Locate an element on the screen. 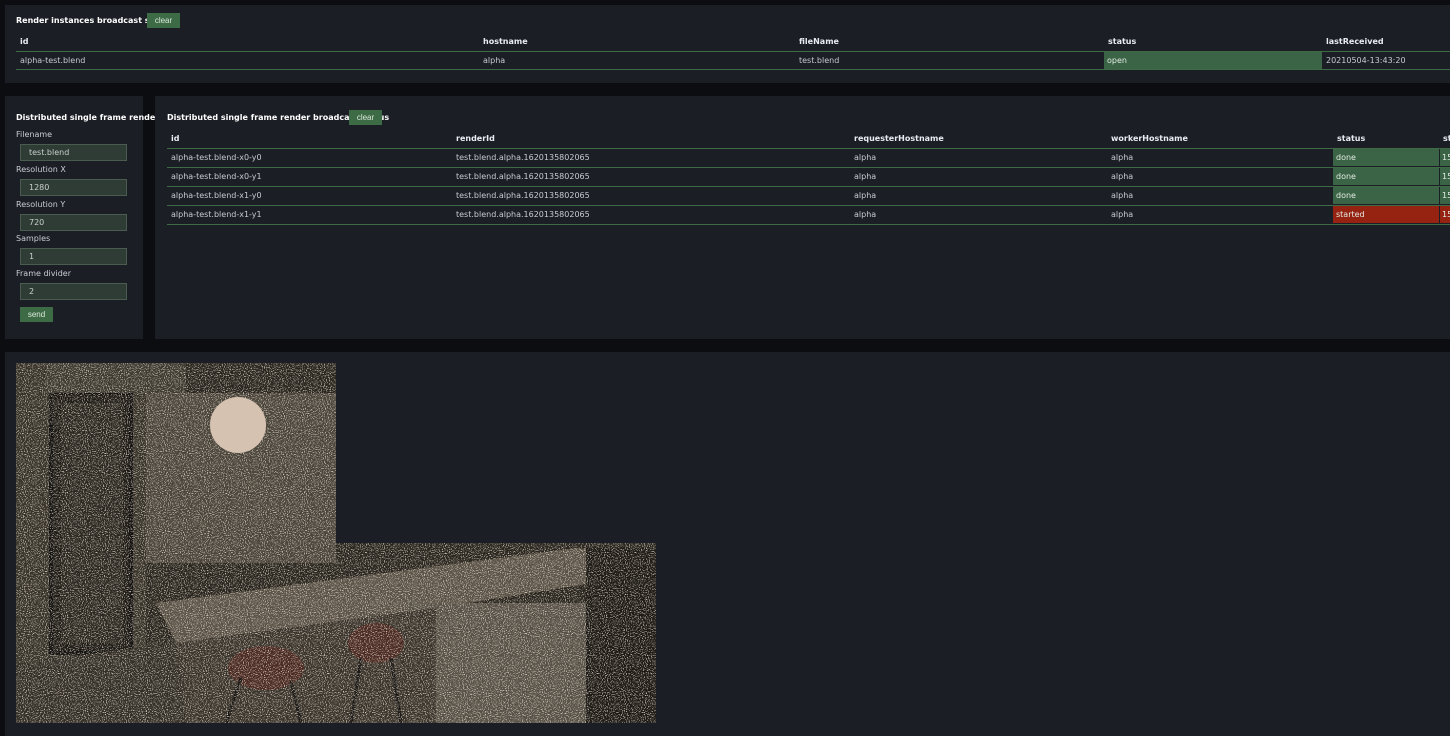  filename-field is located at coordinates (73, 152).